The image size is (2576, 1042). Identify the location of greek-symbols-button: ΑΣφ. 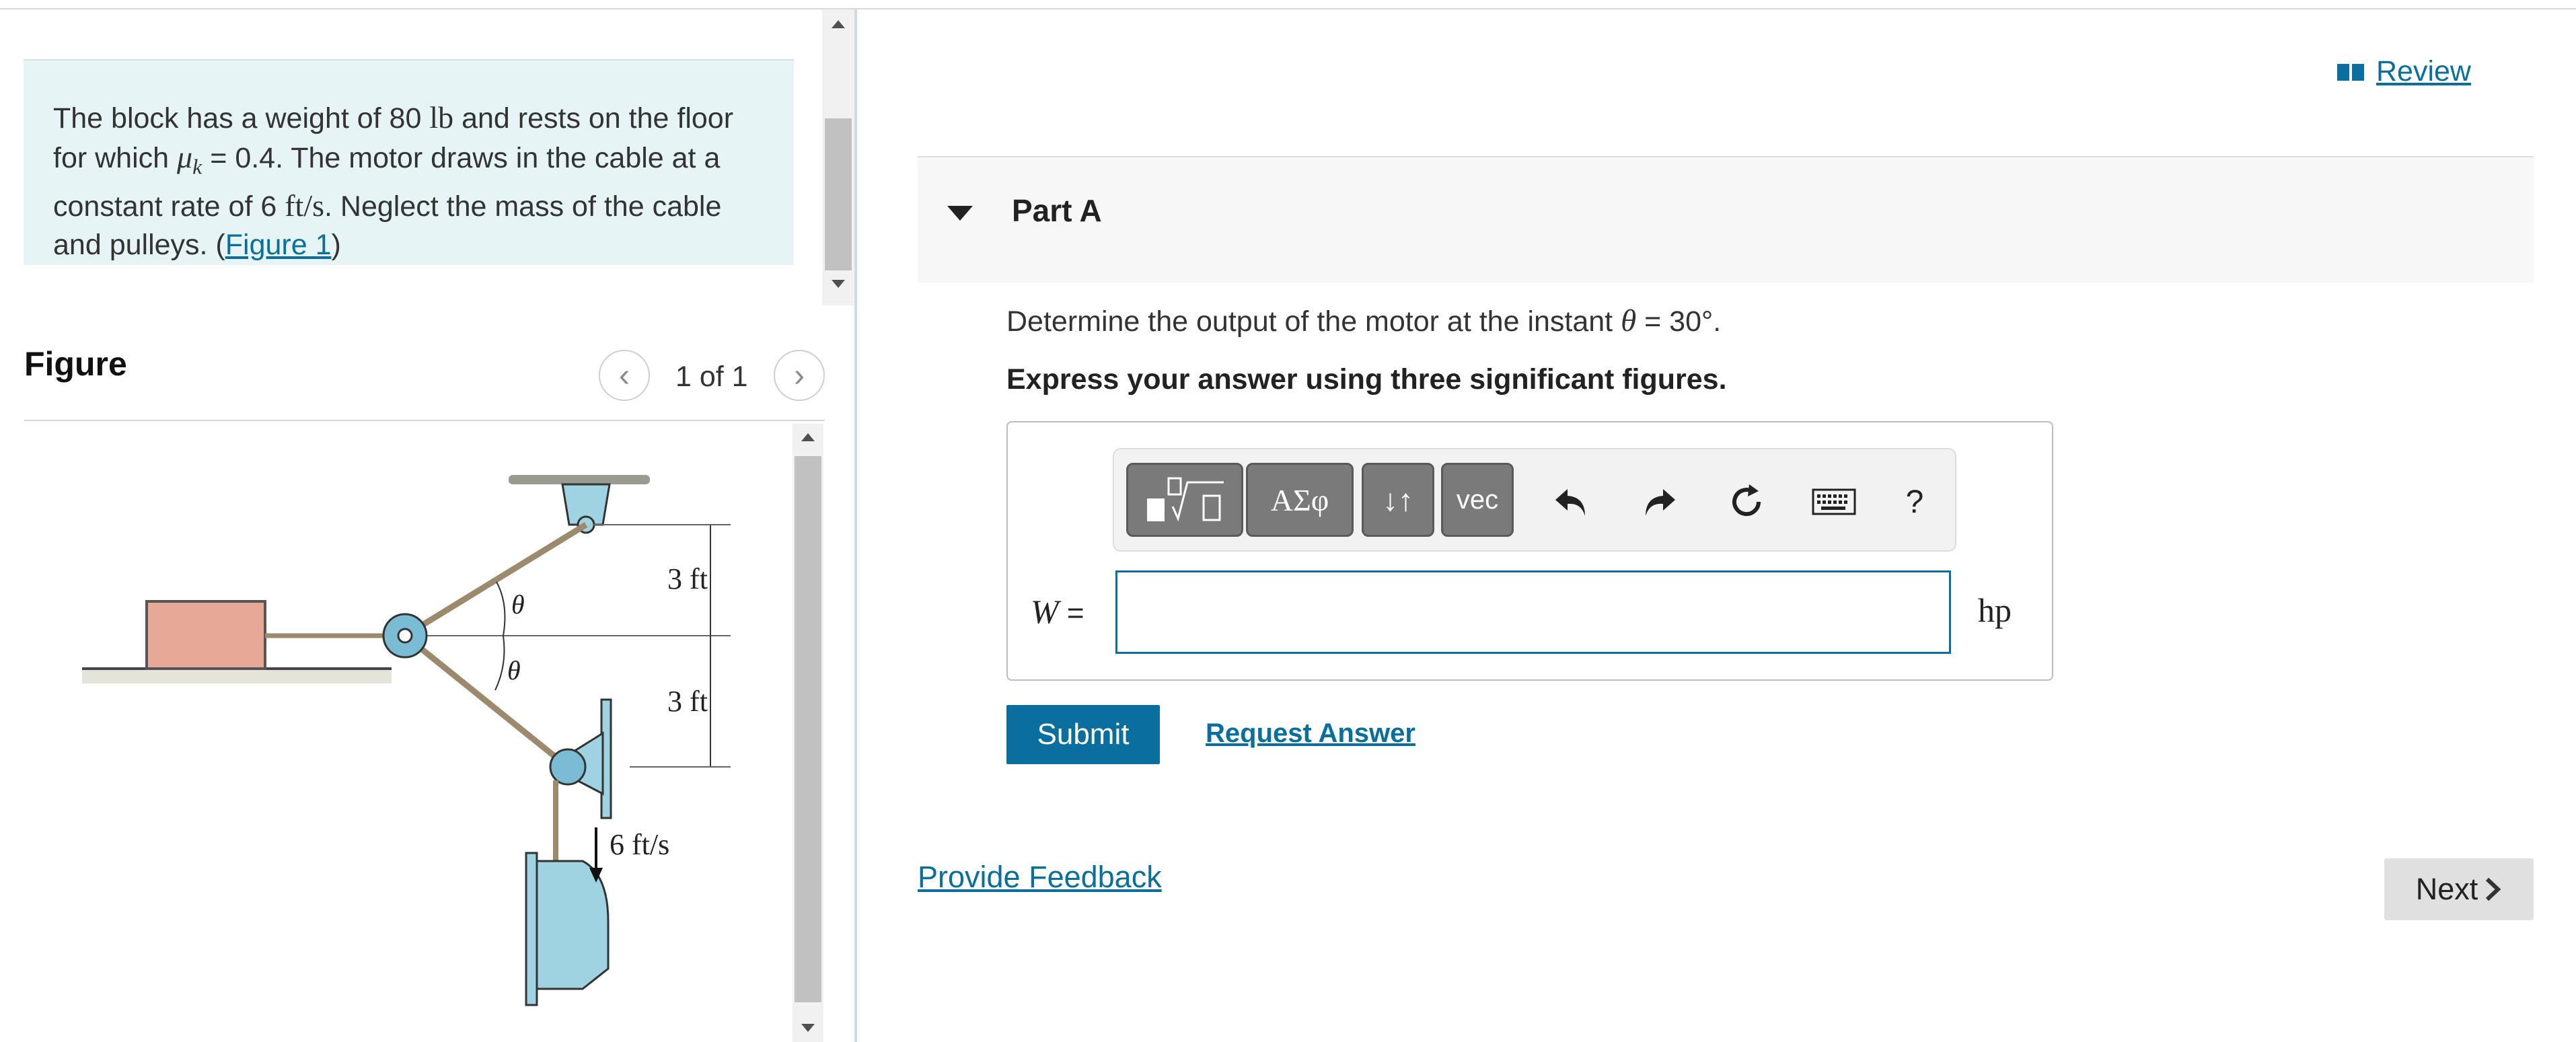
(1300, 500).